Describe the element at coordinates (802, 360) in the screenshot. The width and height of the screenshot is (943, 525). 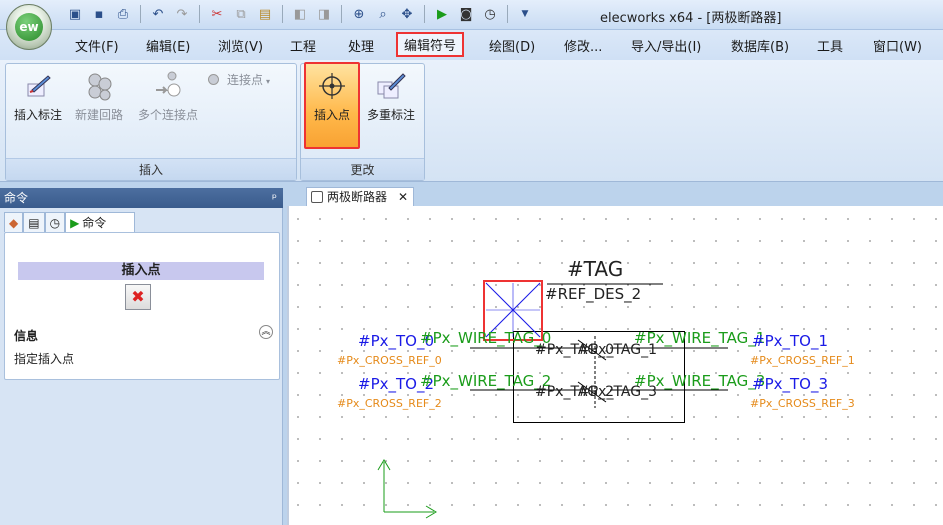
I see `px-cross-ref-1: #Px_CROSS_REF_1` at that location.